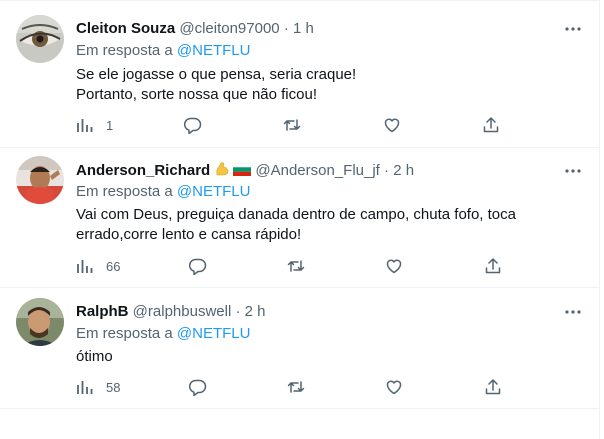  I want to click on action-bar: 58, so click(296, 387).